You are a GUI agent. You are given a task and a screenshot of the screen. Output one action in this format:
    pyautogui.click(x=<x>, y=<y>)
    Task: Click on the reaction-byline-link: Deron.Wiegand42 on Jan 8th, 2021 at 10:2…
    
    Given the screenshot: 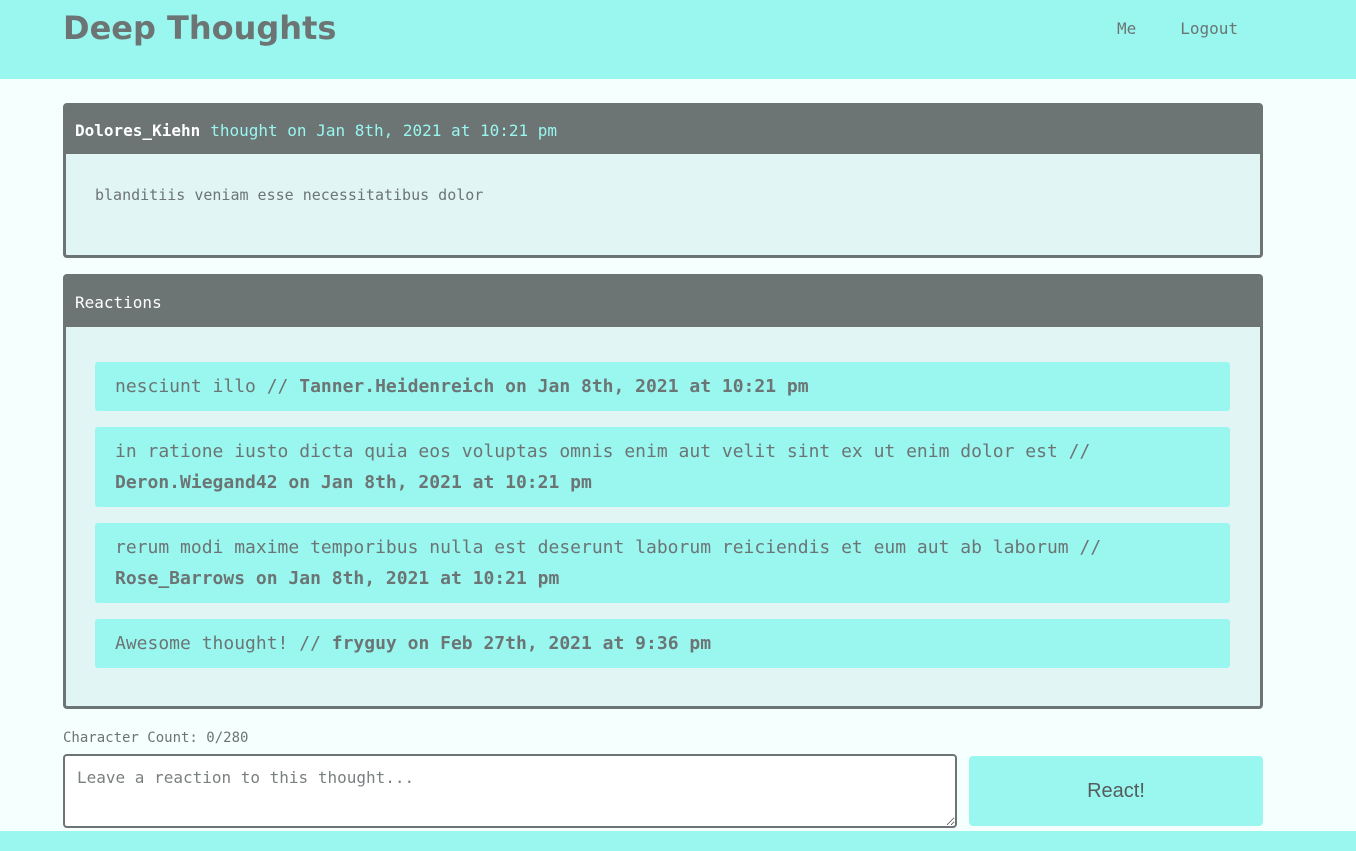 What is the action you would take?
    pyautogui.click(x=353, y=482)
    